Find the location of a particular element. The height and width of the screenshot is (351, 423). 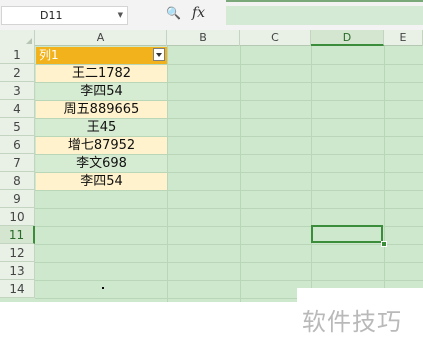

column-header-a: A is located at coordinates (101, 38).